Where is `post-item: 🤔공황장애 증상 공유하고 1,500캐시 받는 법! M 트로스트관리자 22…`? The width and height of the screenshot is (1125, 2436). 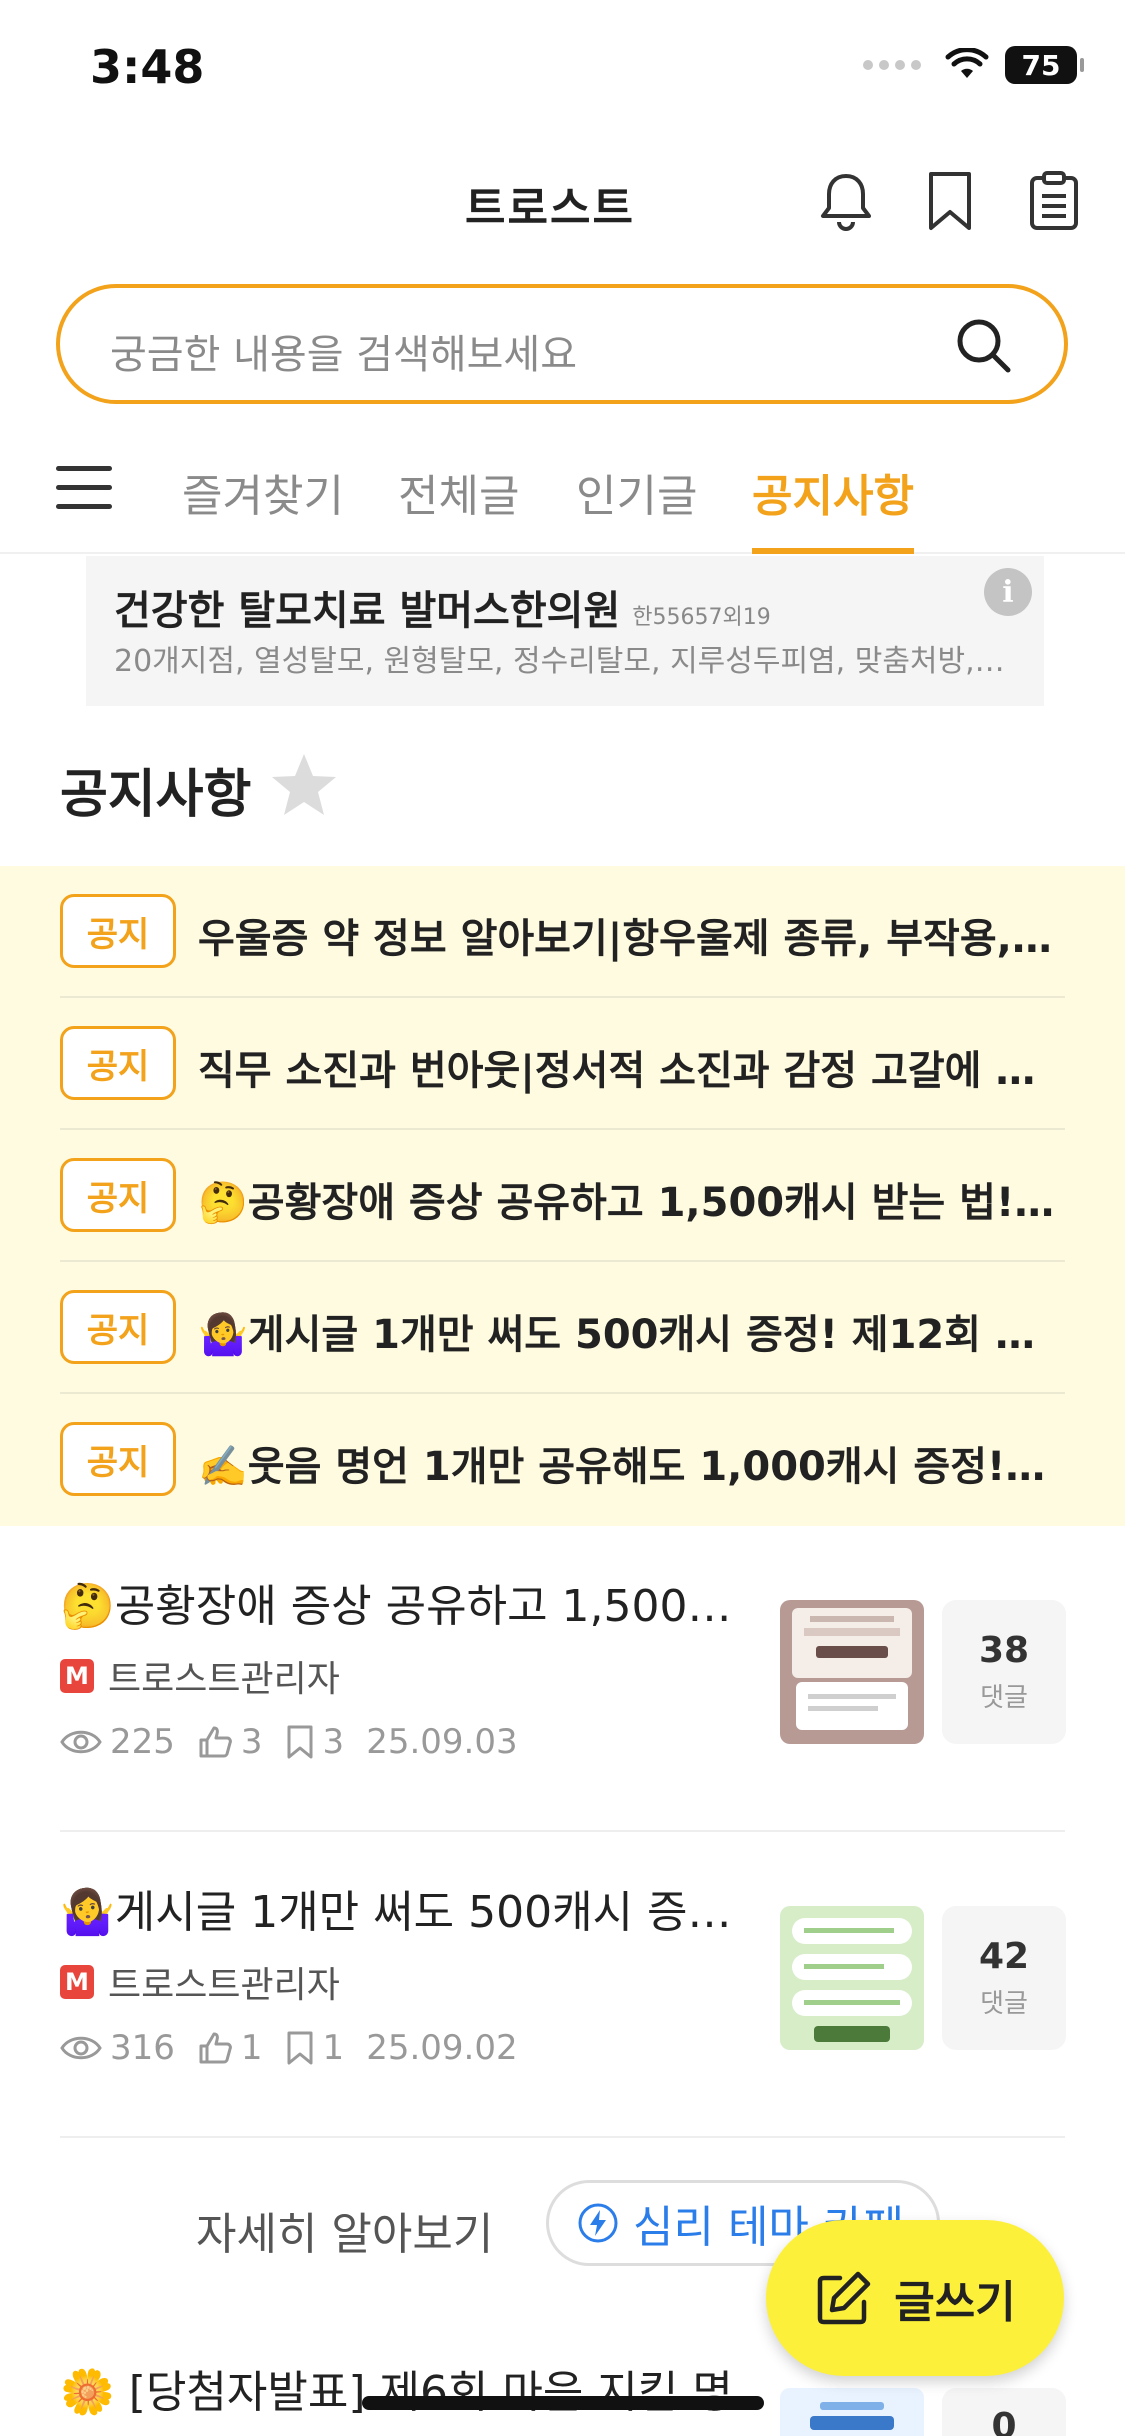 post-item: 🤔공황장애 증상 공유하고 1,500캐시 받는 법! M 트로스트관리자 22… is located at coordinates (563, 1679).